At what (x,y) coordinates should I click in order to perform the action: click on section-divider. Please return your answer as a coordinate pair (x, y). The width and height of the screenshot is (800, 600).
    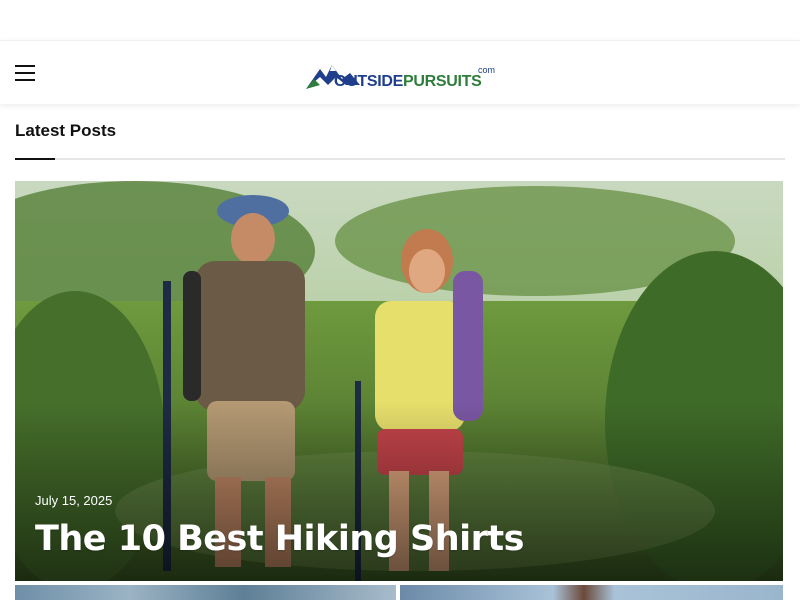
    Looking at the image, I should click on (400, 159).